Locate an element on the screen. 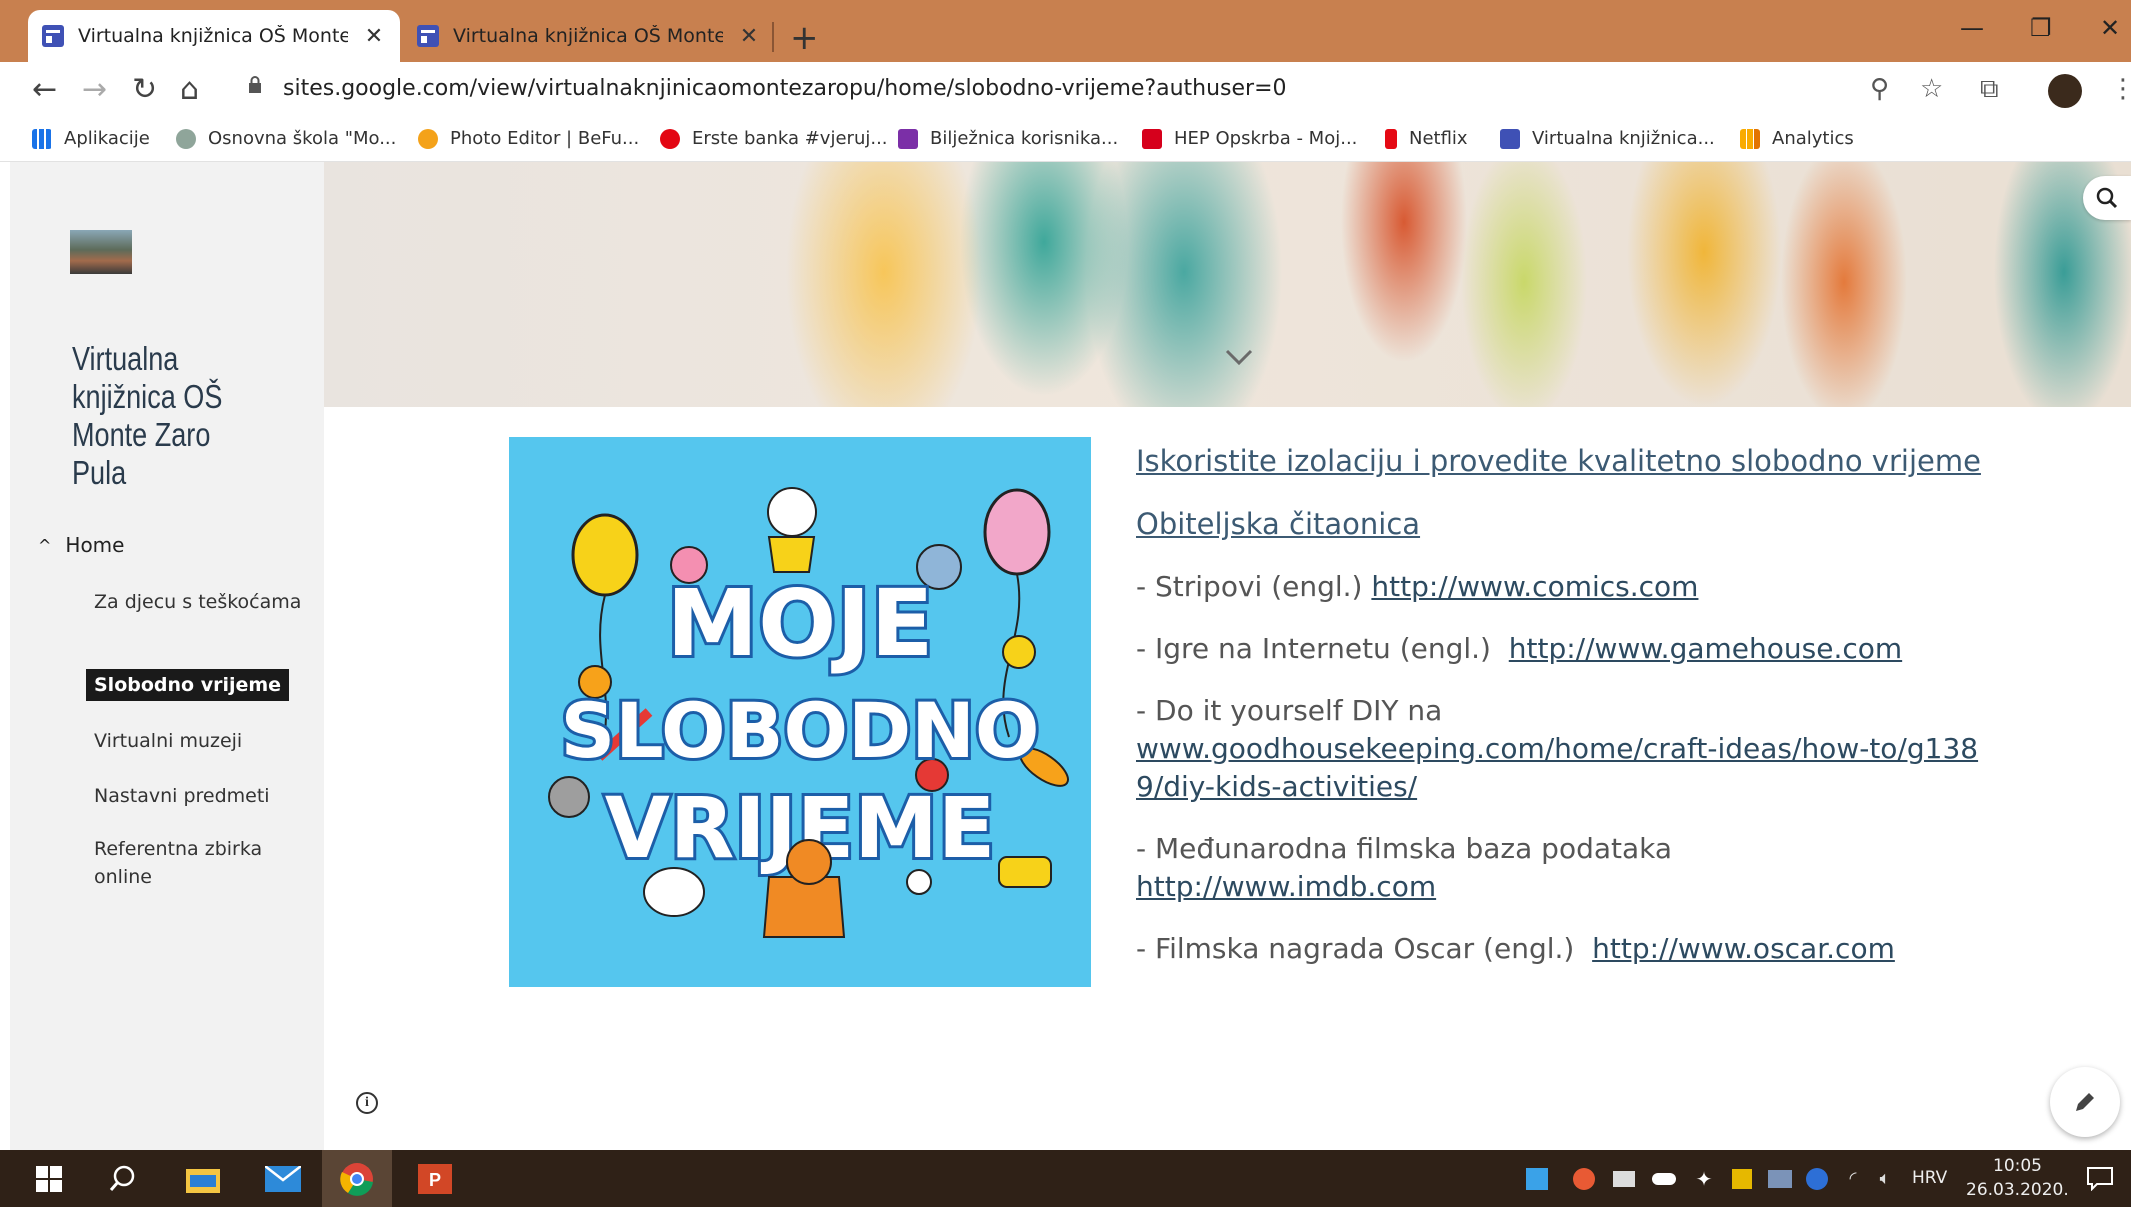 This screenshot has width=2131, height=1207. list-item: - Stripovi (engl.) http://www.comics.com is located at coordinates (1417, 586).